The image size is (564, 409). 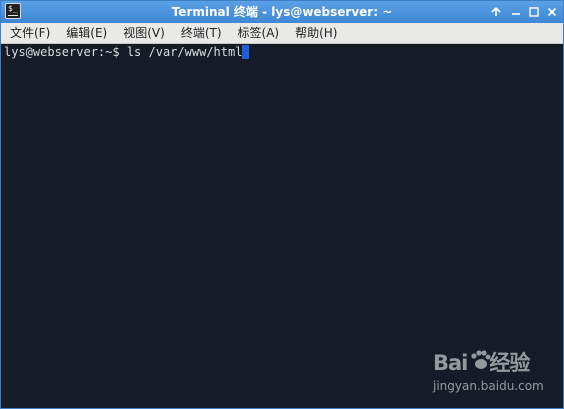 I want to click on terminal-line: lys@webserver:~$ ls /var/www/html, so click(x=127, y=52).